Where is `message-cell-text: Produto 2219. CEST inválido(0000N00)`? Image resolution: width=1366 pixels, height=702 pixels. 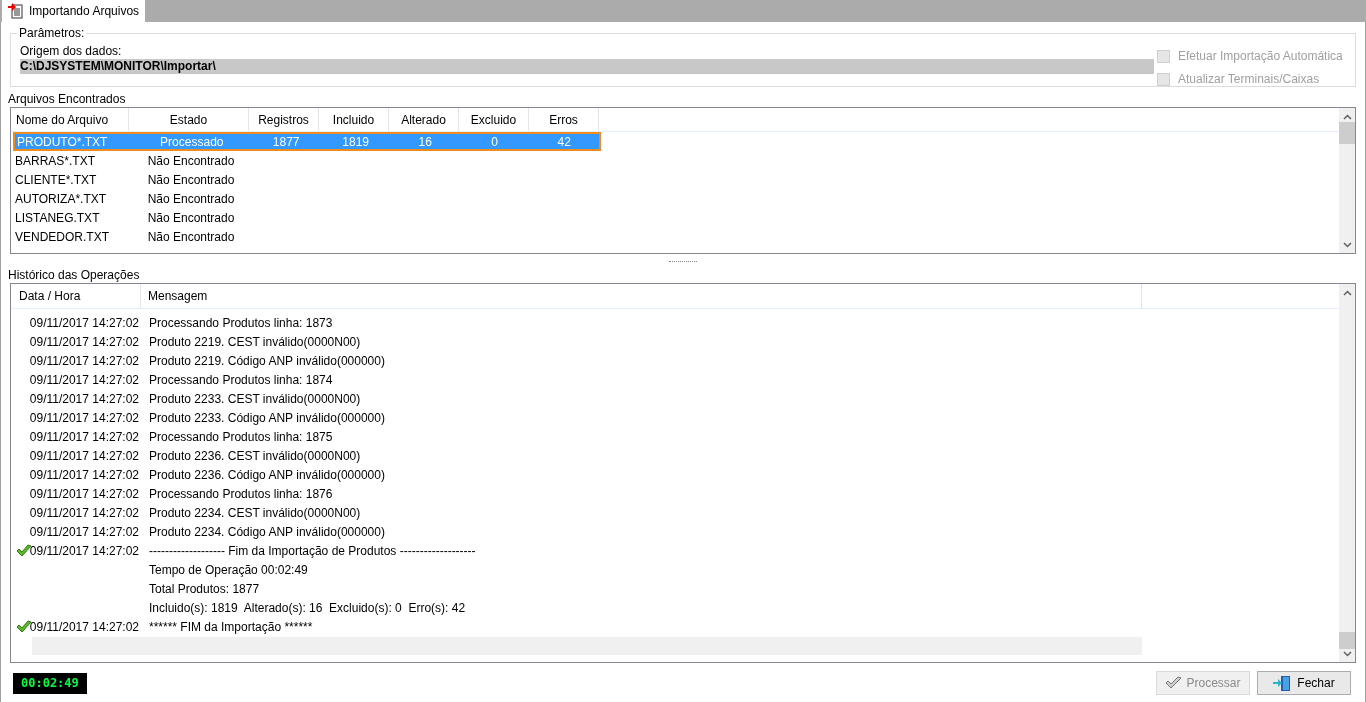
message-cell-text: Produto 2219. CEST inválido(0000N00) is located at coordinates (254, 342).